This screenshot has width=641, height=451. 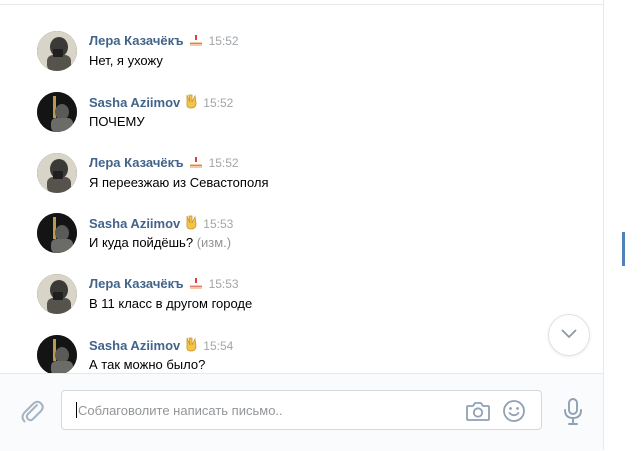 I want to click on message-text: А так можно было?, so click(x=147, y=364).